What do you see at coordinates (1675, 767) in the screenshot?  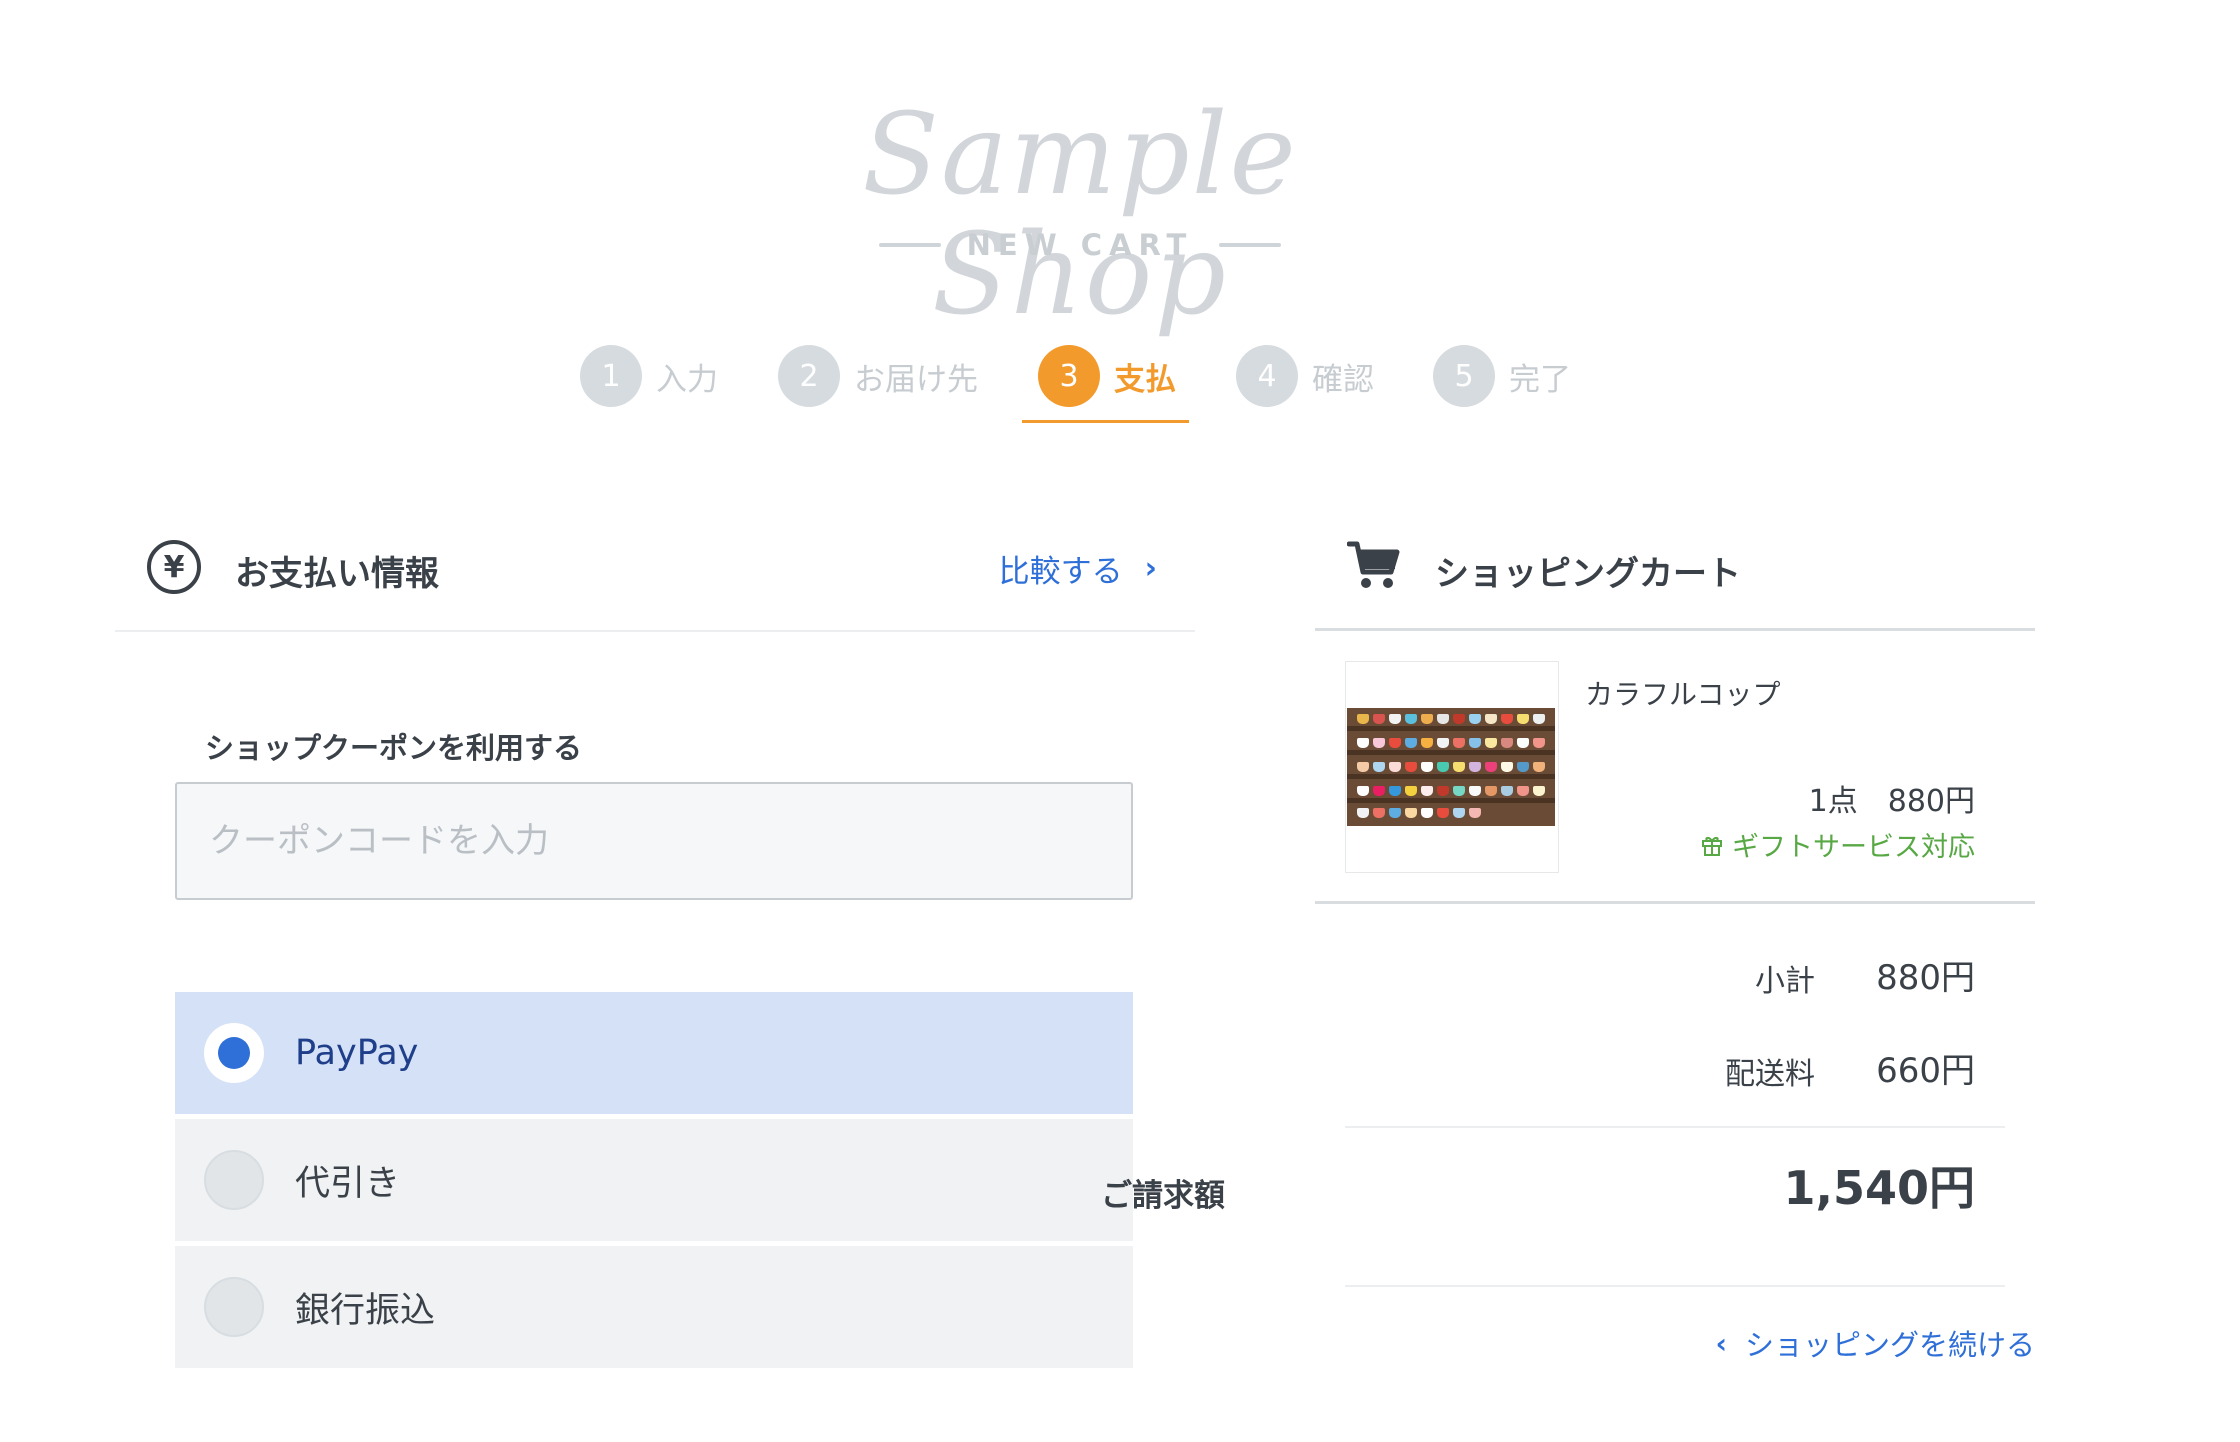 I see `cart-item: カラフルコップ 1点 880円 ギフトサービス対応` at bounding box center [1675, 767].